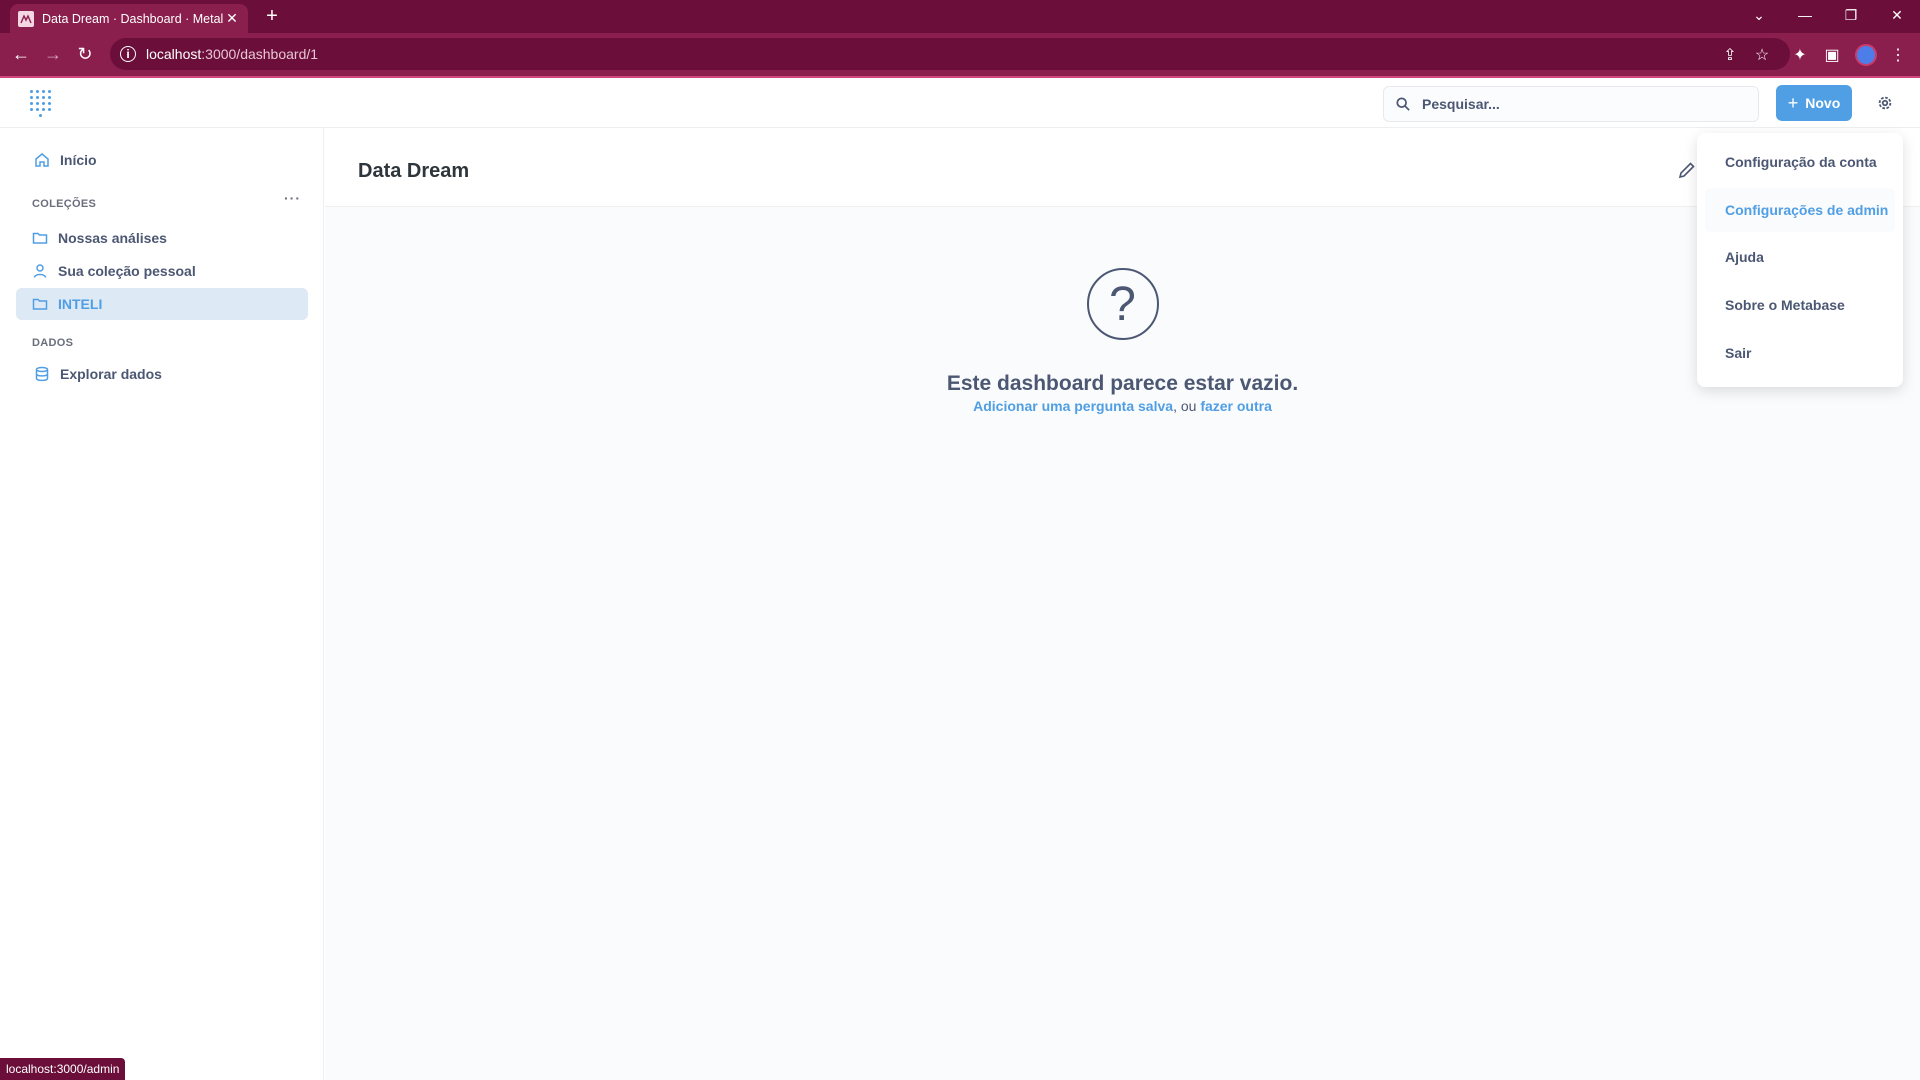 Image resolution: width=1920 pixels, height=1080 pixels. What do you see at coordinates (1122, 167) in the screenshot?
I see `dashboard-header: Data Dream` at bounding box center [1122, 167].